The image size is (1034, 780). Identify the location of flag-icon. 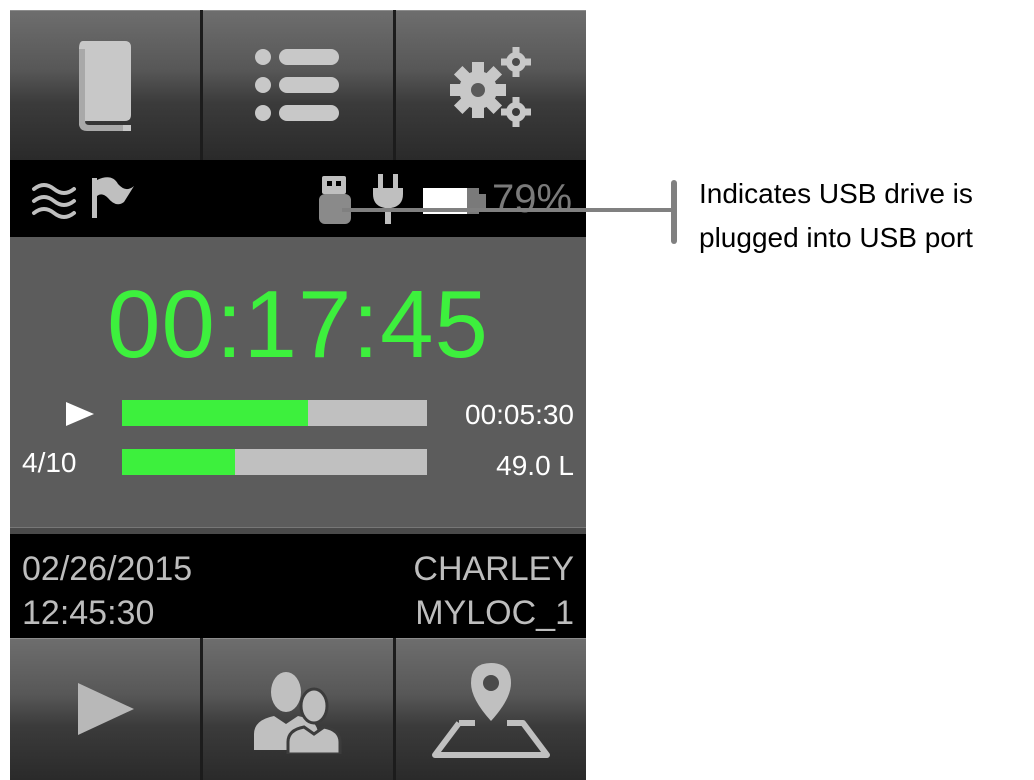
(113, 197).